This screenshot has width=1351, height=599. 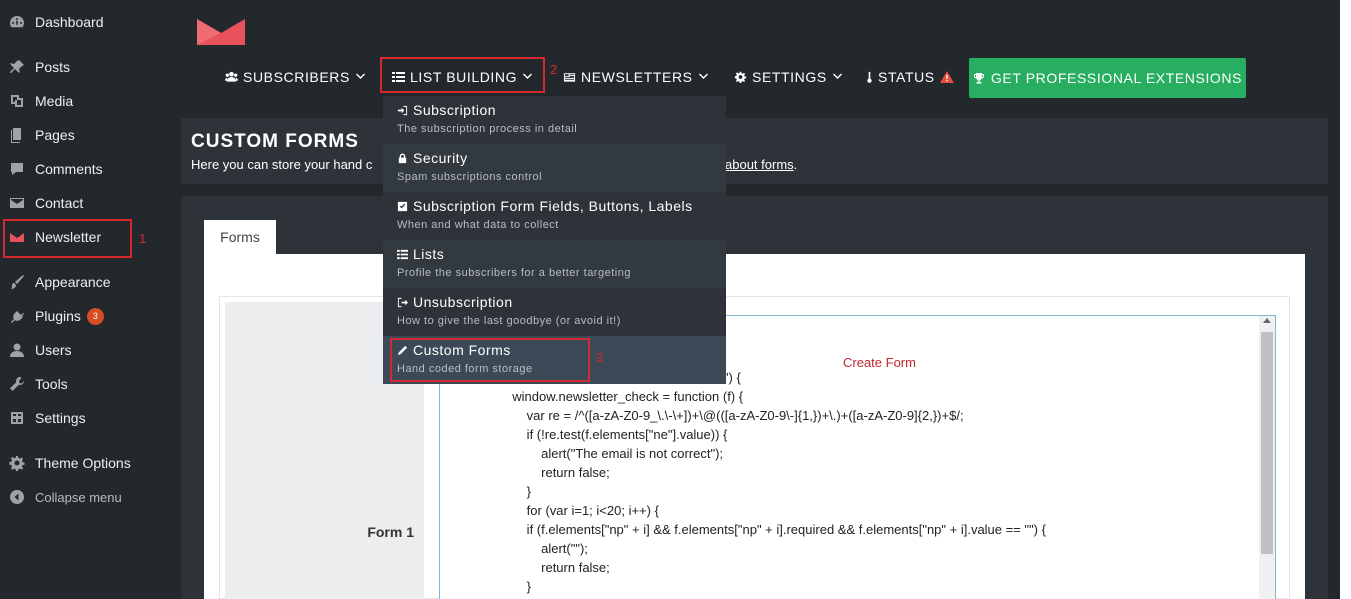 I want to click on sidebar-collapse-menu: Collapse menu, so click(x=80, y=497).